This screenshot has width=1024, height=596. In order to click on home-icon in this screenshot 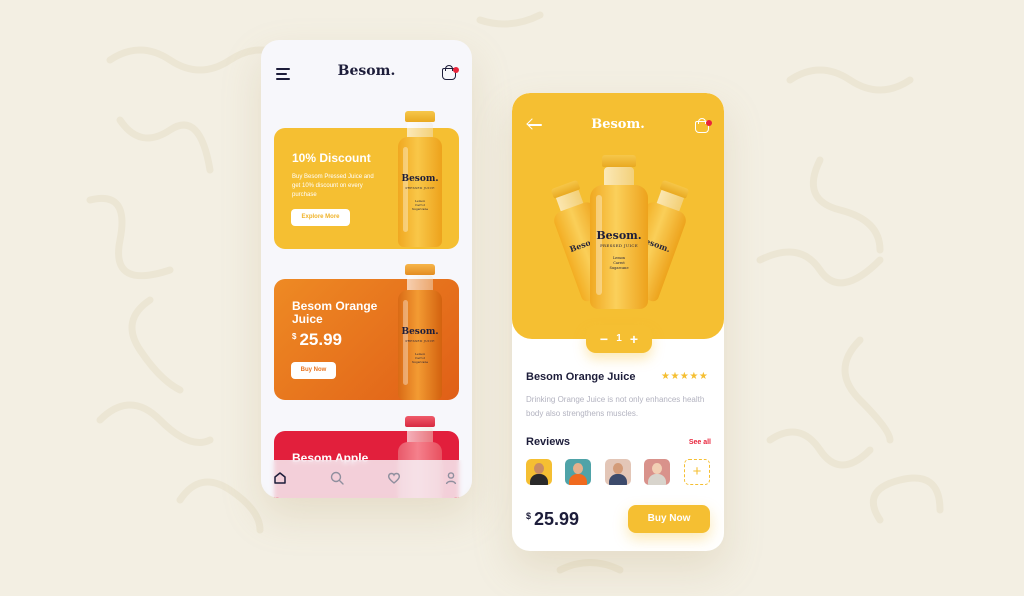, I will do `click(280, 478)`.